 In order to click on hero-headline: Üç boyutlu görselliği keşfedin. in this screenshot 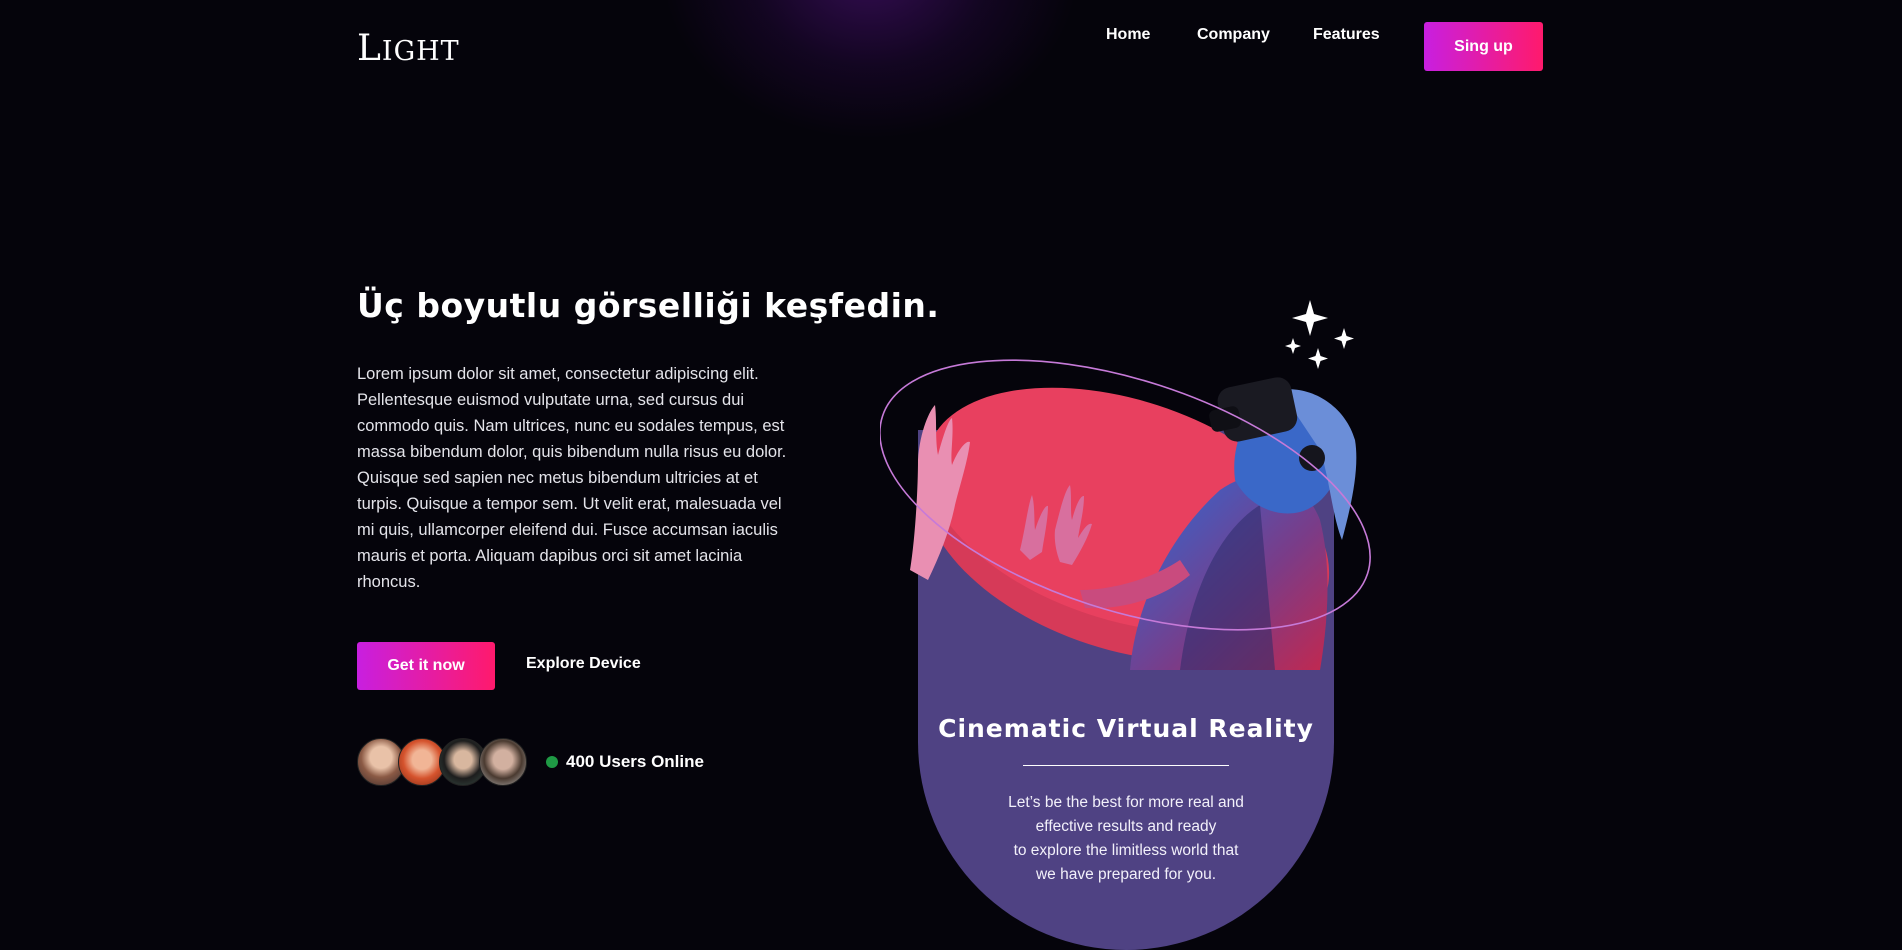, I will do `click(648, 305)`.